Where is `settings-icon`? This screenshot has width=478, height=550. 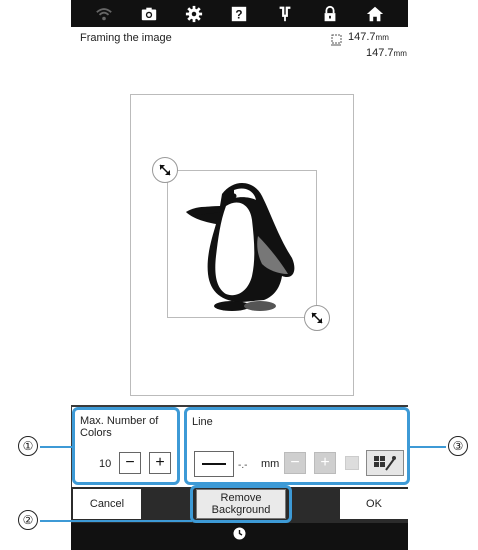 settings-icon is located at coordinates (194, 14).